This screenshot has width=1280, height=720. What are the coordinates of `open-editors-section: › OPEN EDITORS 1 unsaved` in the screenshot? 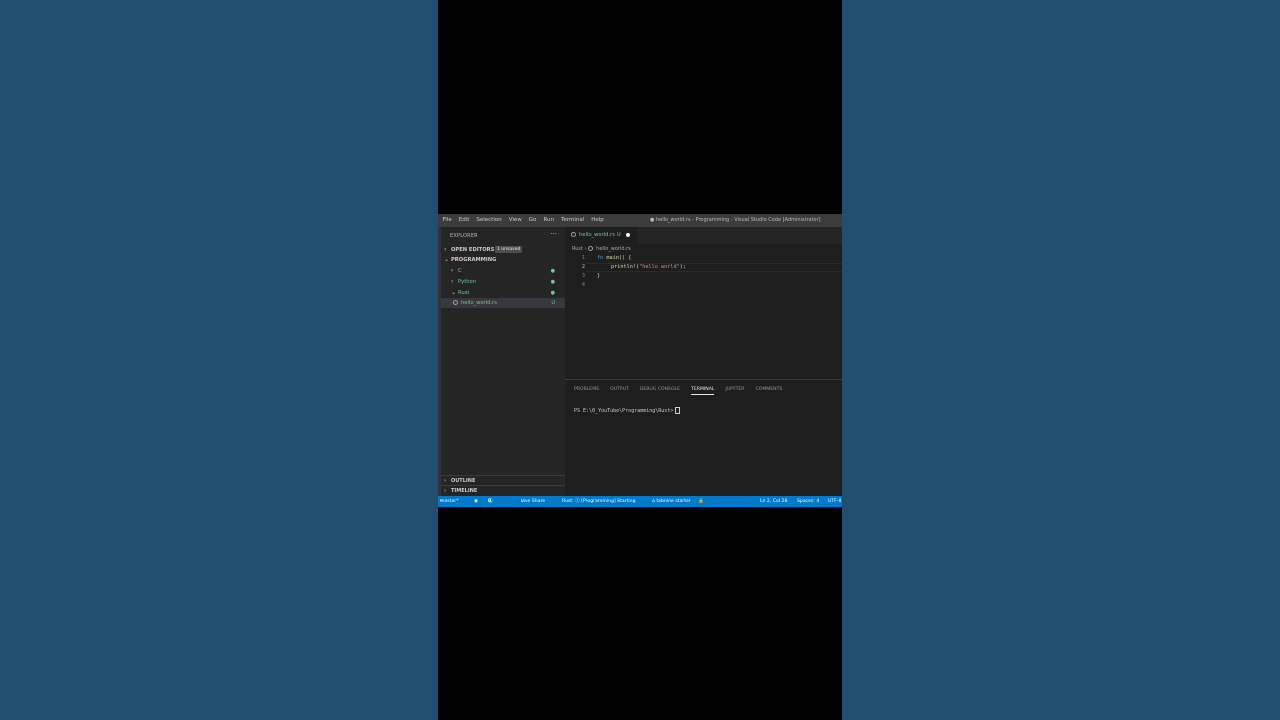 It's located at (503, 250).